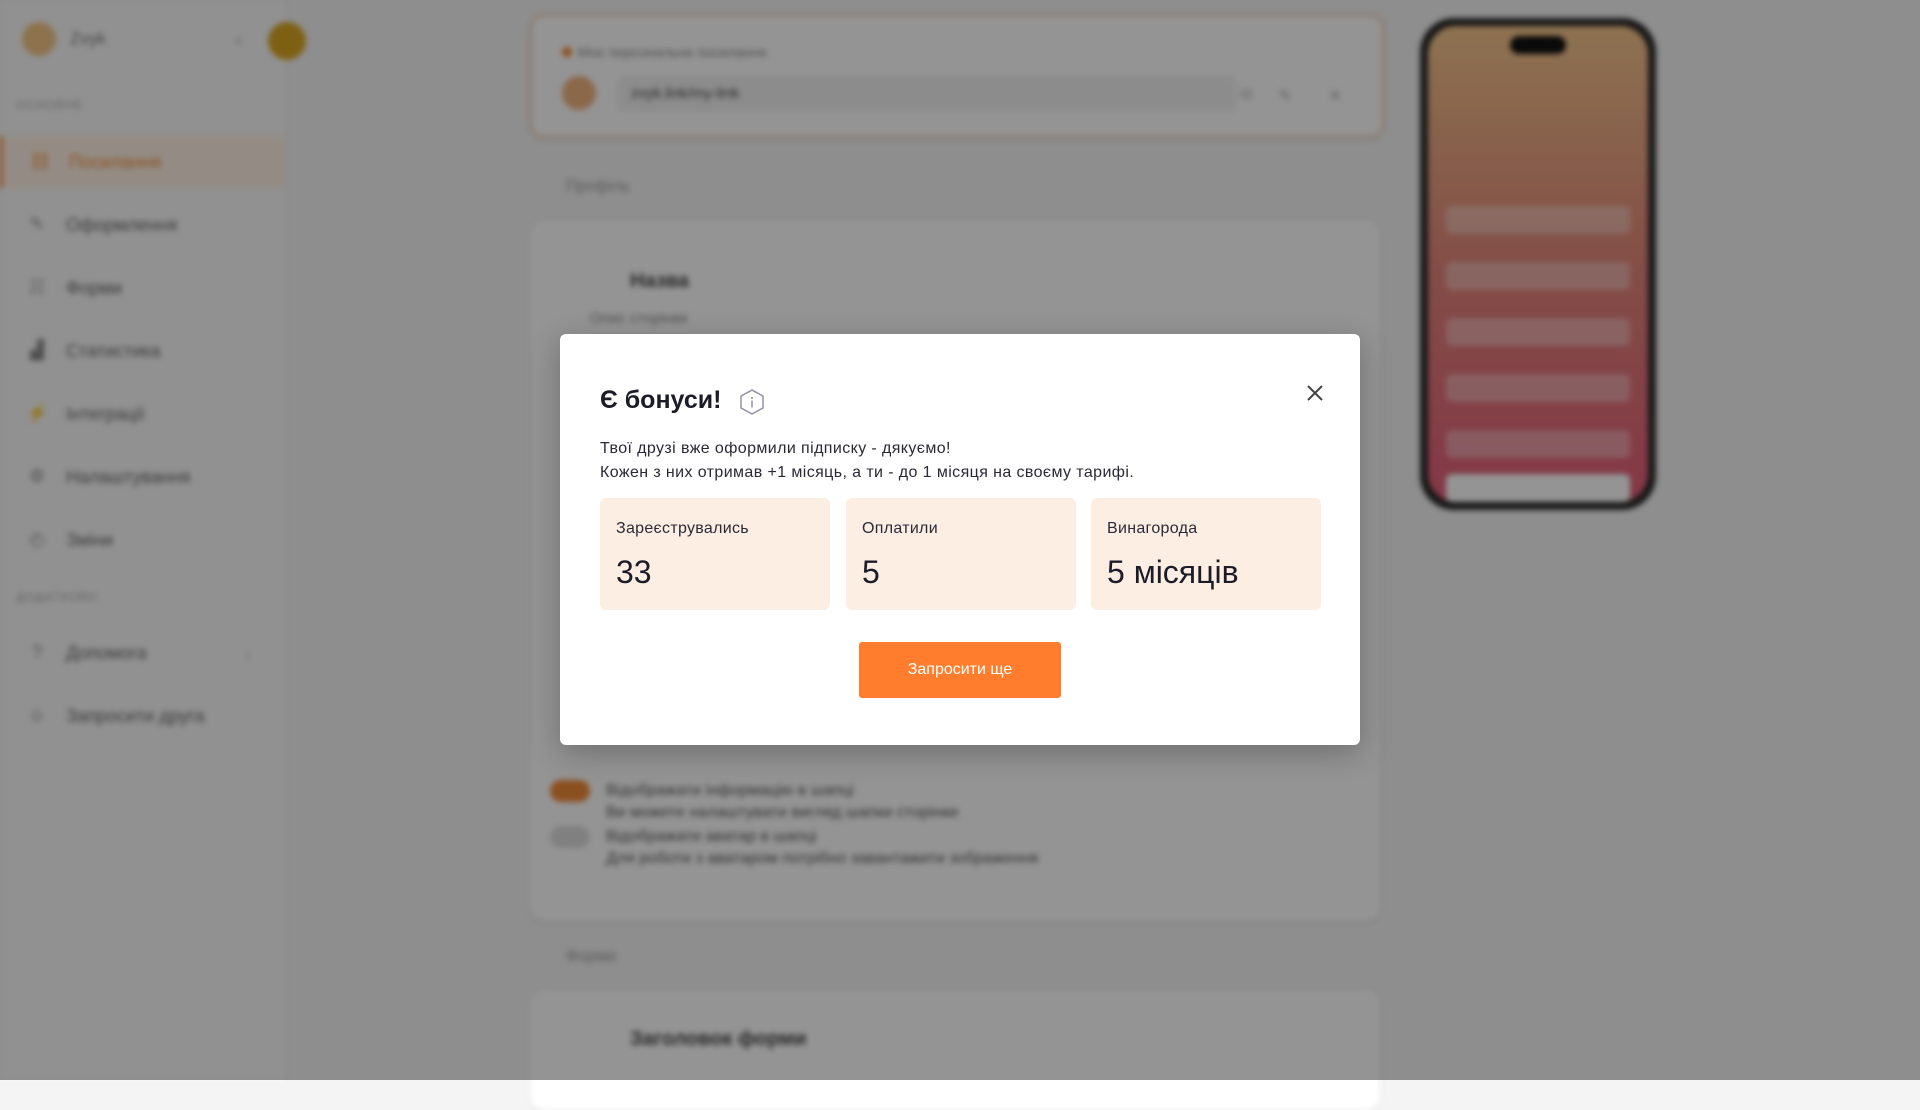 This screenshot has height=1110, width=1920. What do you see at coordinates (1173, 572) in the screenshot?
I see `stat-value: 5 місяців` at bounding box center [1173, 572].